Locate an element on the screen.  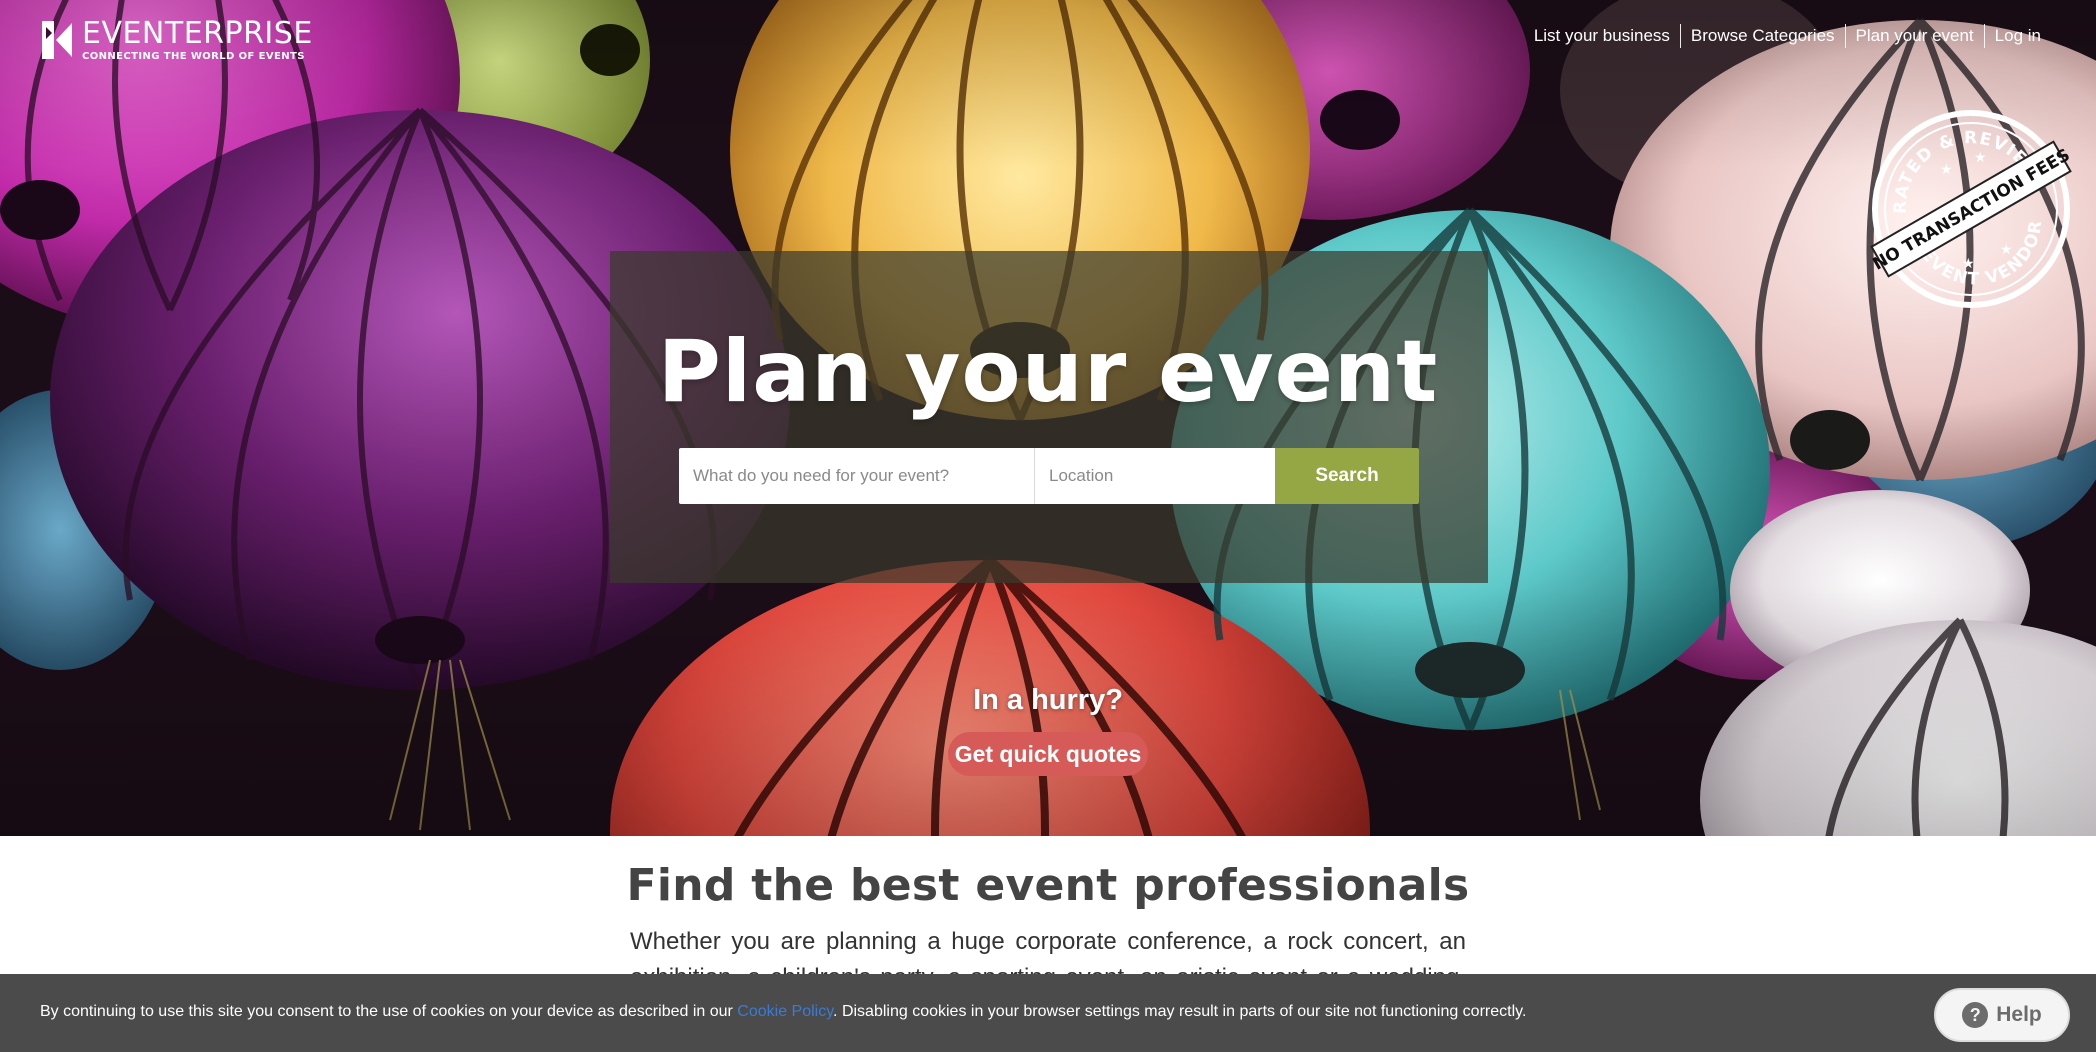
intro-title: Find the best event professionals is located at coordinates (1048, 885).